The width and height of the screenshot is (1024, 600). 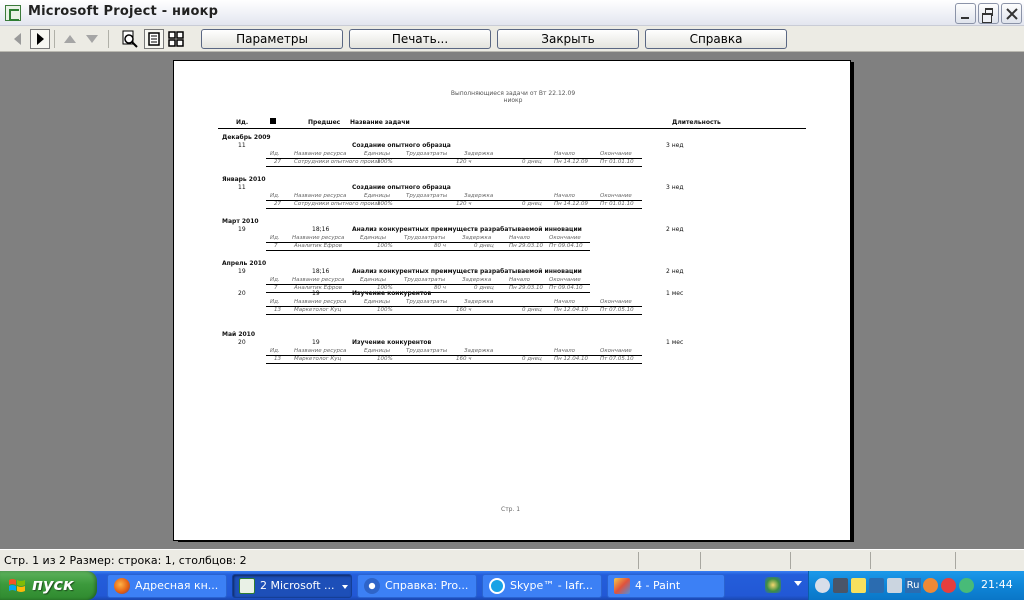 What do you see at coordinates (244, 263) in the screenshot?
I see `month-heading: Апрель 2010` at bounding box center [244, 263].